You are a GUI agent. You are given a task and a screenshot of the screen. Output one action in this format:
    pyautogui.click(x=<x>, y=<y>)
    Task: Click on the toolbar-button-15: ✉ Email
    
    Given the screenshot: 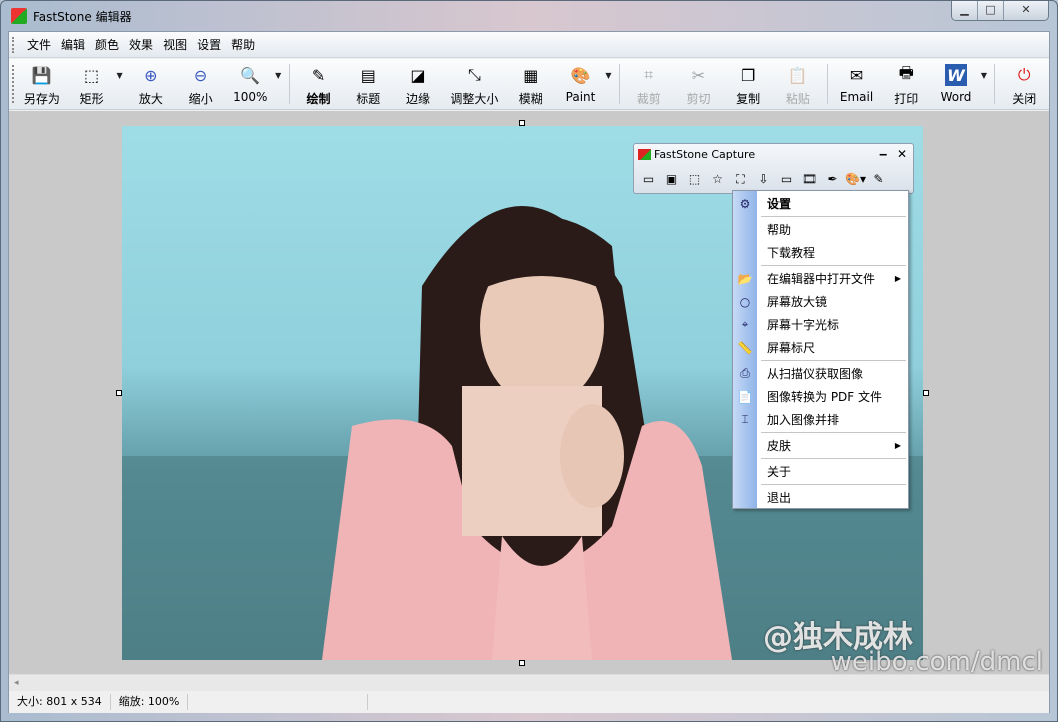 What is the action you would take?
    pyautogui.click(x=857, y=84)
    